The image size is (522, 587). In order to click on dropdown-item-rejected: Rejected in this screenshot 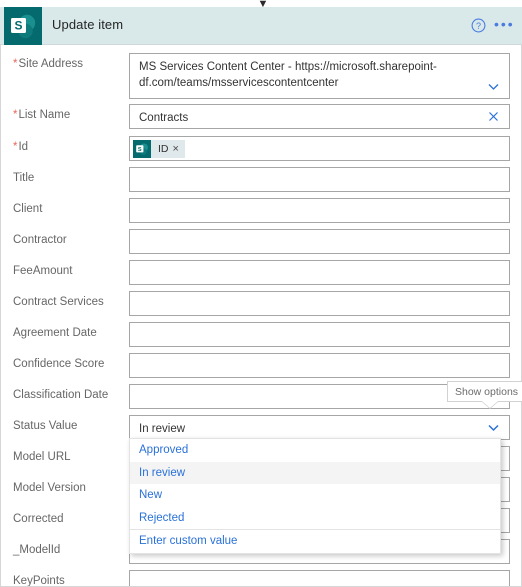, I will do `click(315, 518)`.